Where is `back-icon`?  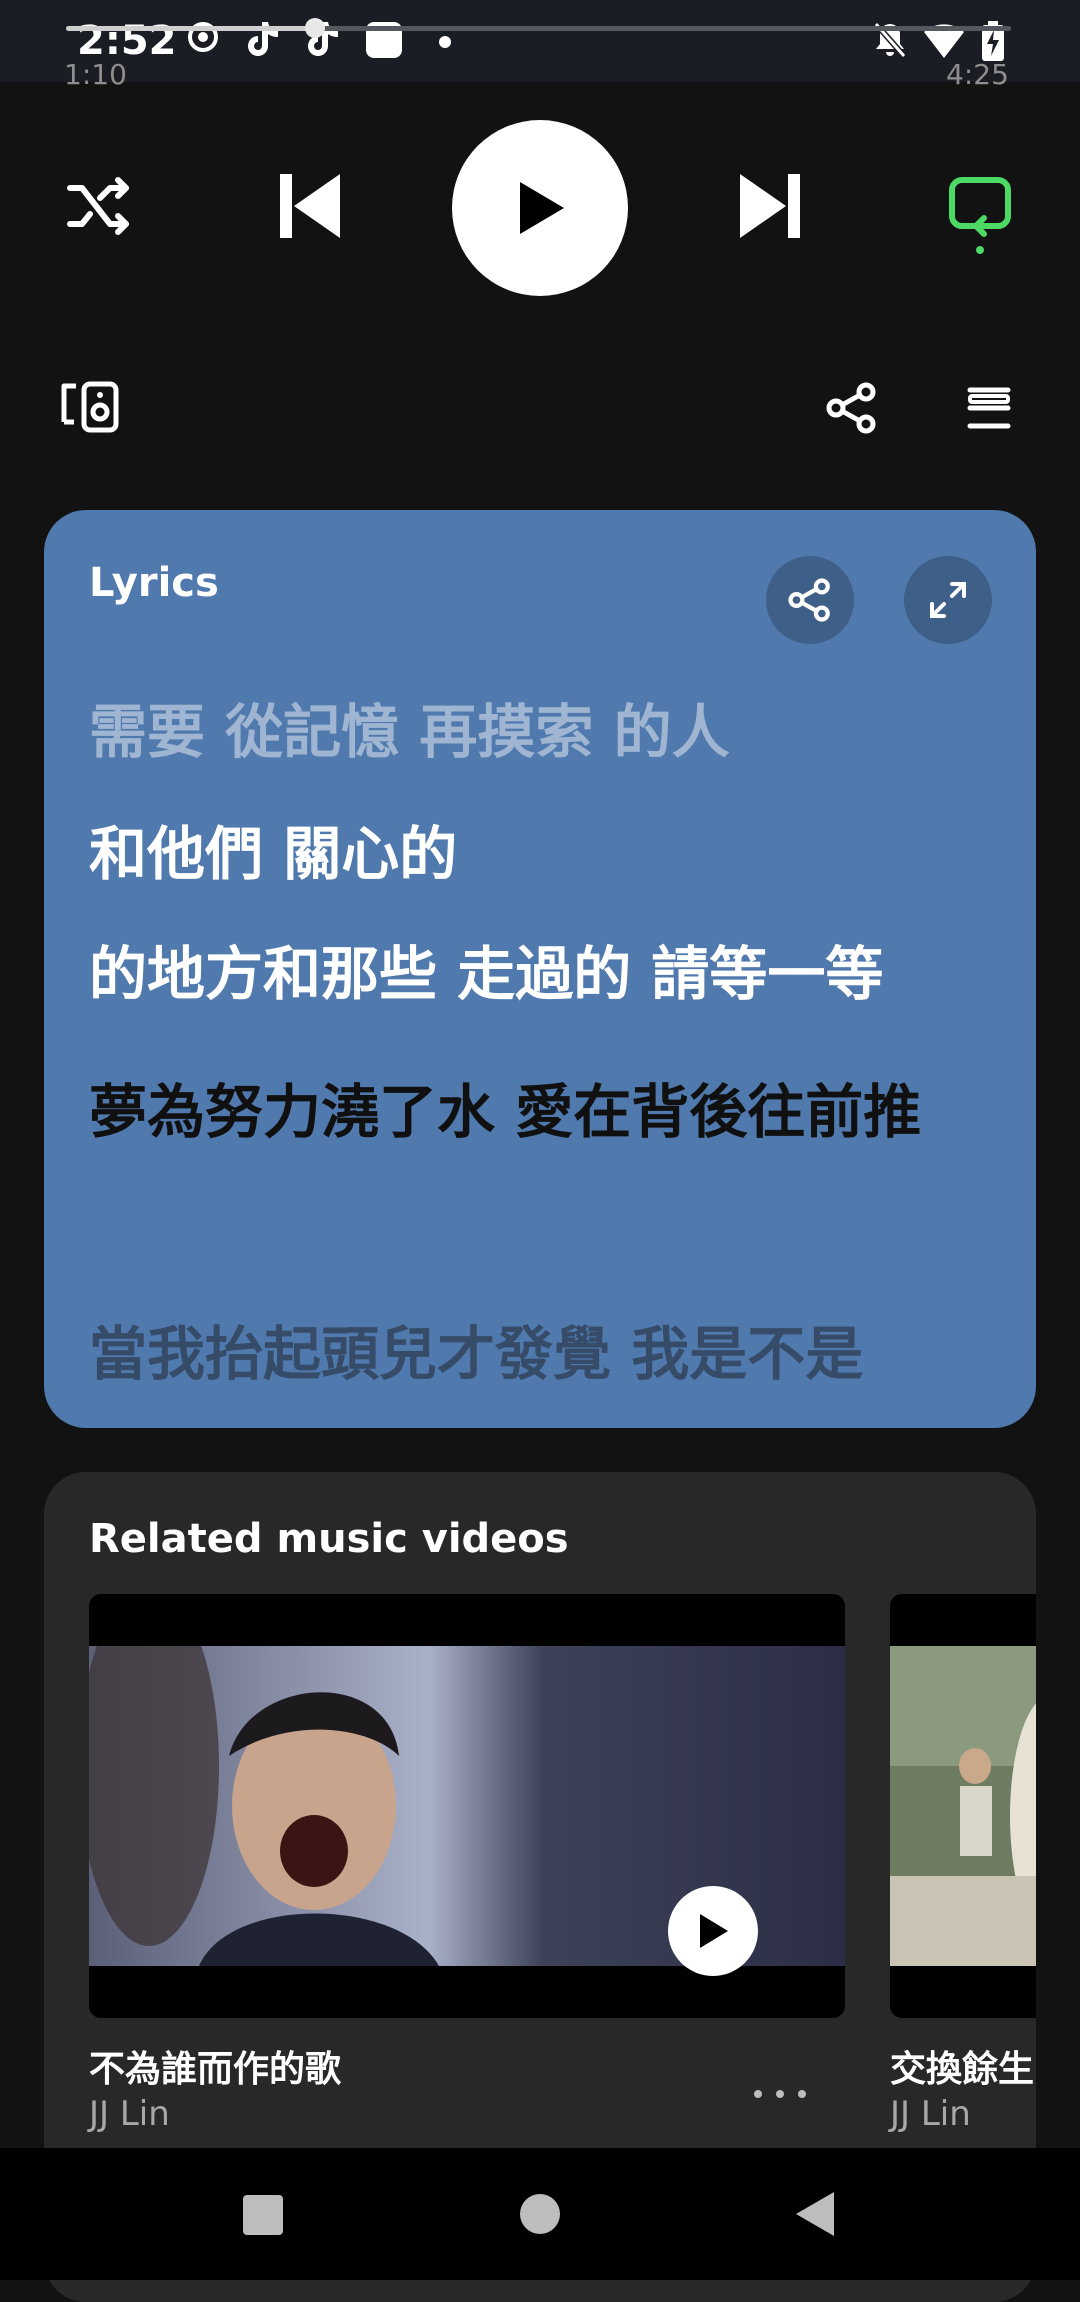
back-icon is located at coordinates (815, 2214).